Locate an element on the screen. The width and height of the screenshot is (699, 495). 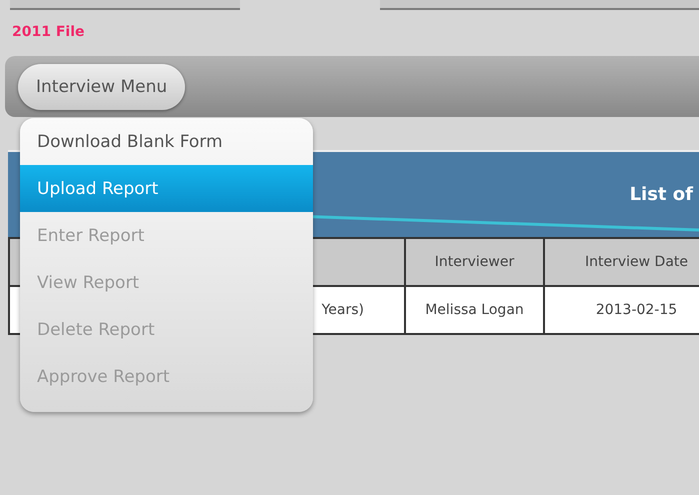
interview-menu-button: Interview Menu is located at coordinates (102, 87).